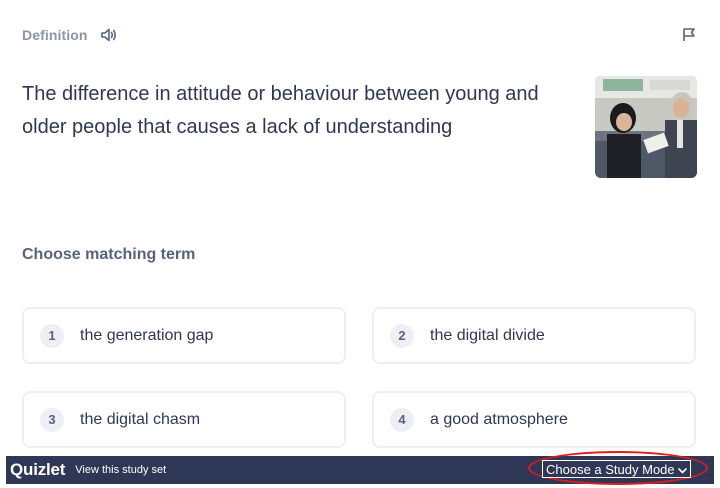  Describe the element at coordinates (402, 335) in the screenshot. I see `option-number-badge: 2` at that location.